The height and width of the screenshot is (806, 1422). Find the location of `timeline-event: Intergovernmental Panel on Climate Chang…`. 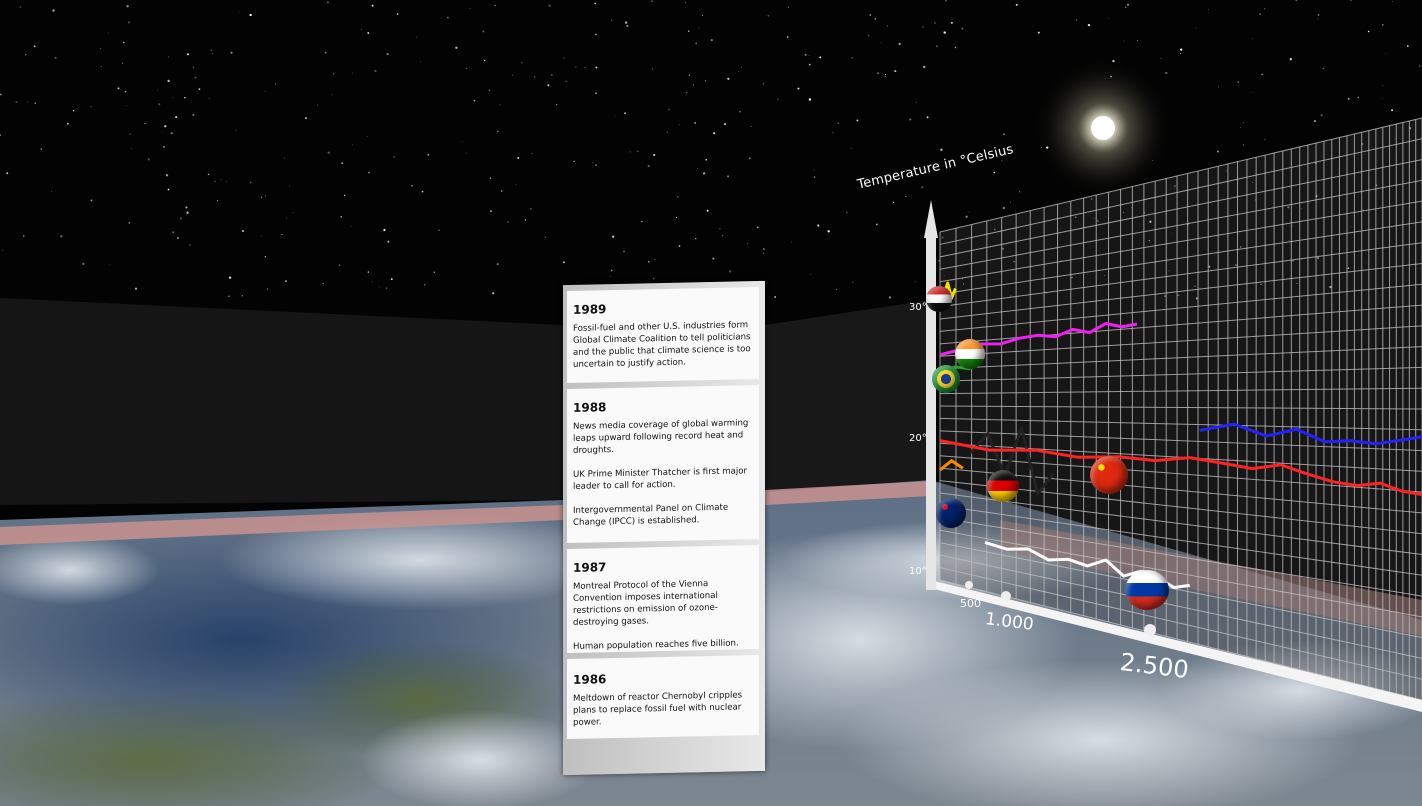

timeline-event: Intergovernmental Panel on Climate Chang… is located at coordinates (651, 515).